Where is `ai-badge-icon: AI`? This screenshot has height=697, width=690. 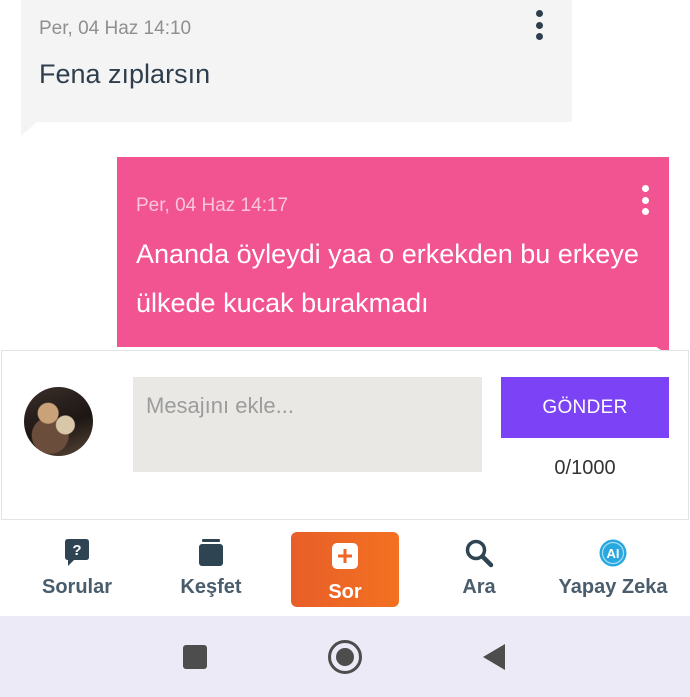 ai-badge-icon: AI is located at coordinates (613, 553).